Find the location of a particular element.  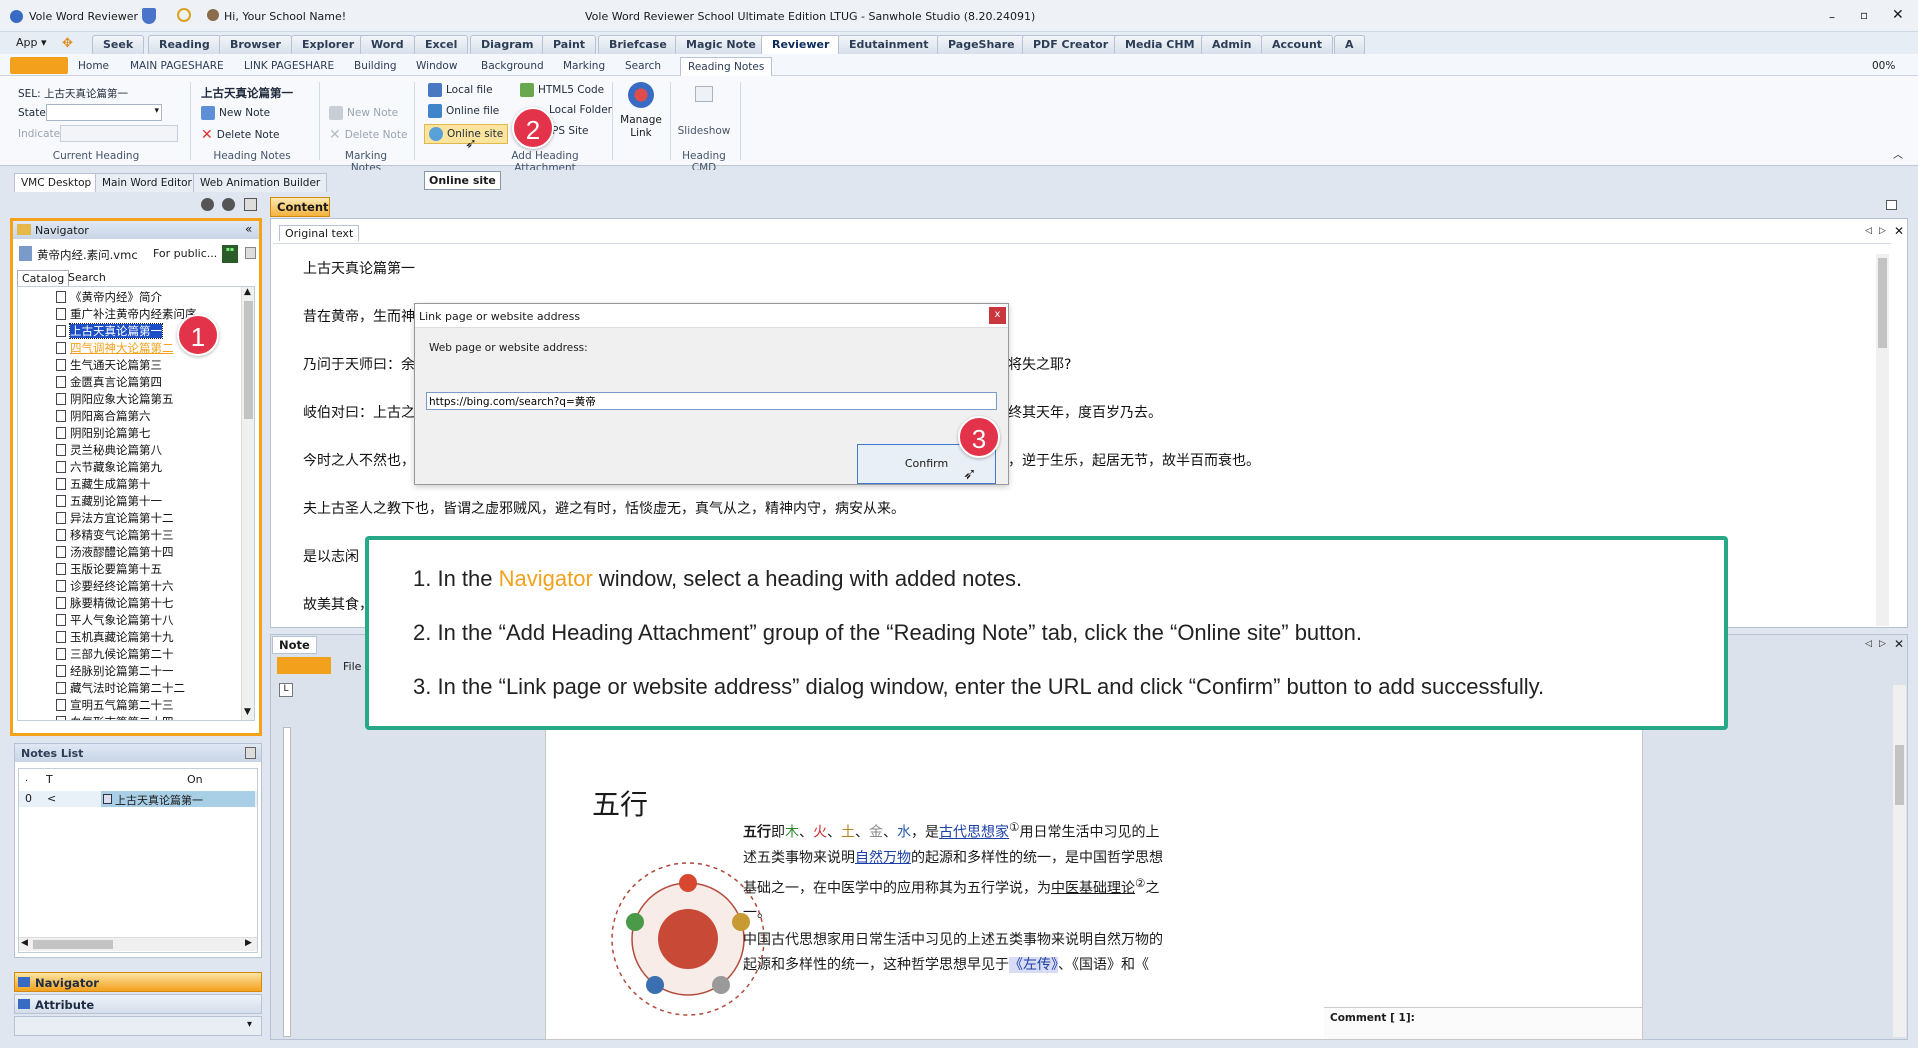

tree-item: 生气通天论篇第三 is located at coordinates (109, 365).